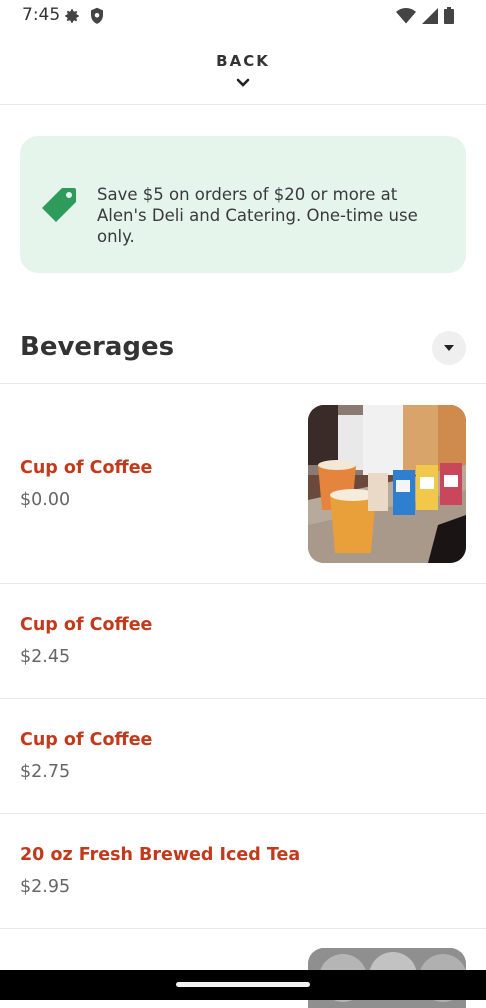  I want to click on chevron-down-icon, so click(243, 85).